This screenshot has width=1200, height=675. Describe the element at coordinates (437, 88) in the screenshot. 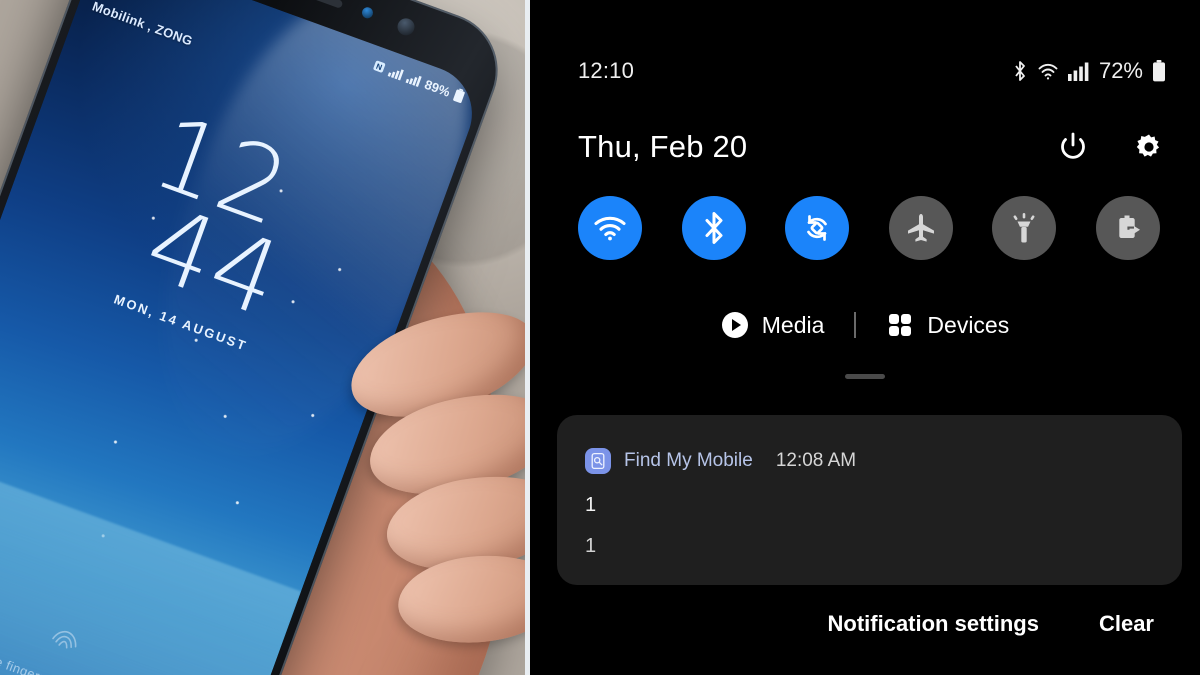

I see `phone-battery-percent: 89%` at that location.